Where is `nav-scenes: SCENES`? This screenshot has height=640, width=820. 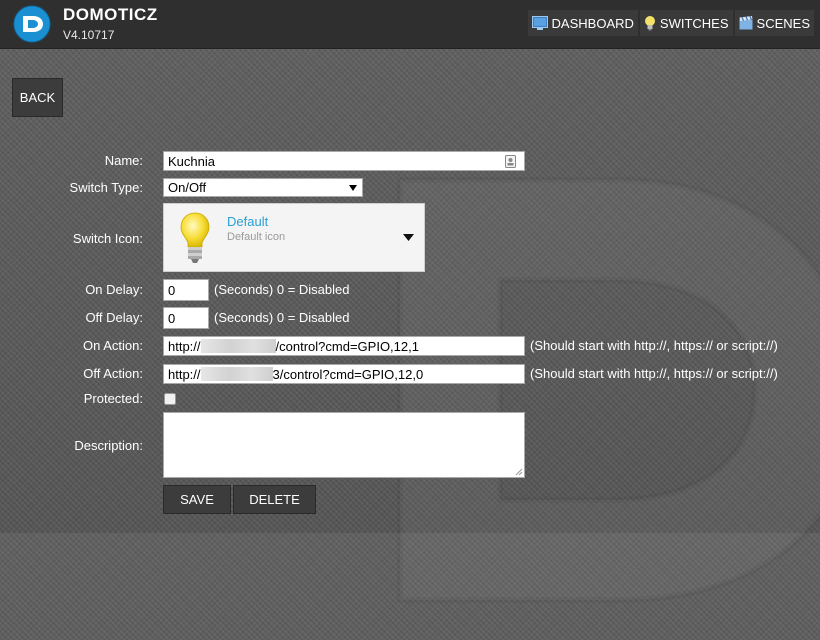 nav-scenes: SCENES is located at coordinates (774, 23).